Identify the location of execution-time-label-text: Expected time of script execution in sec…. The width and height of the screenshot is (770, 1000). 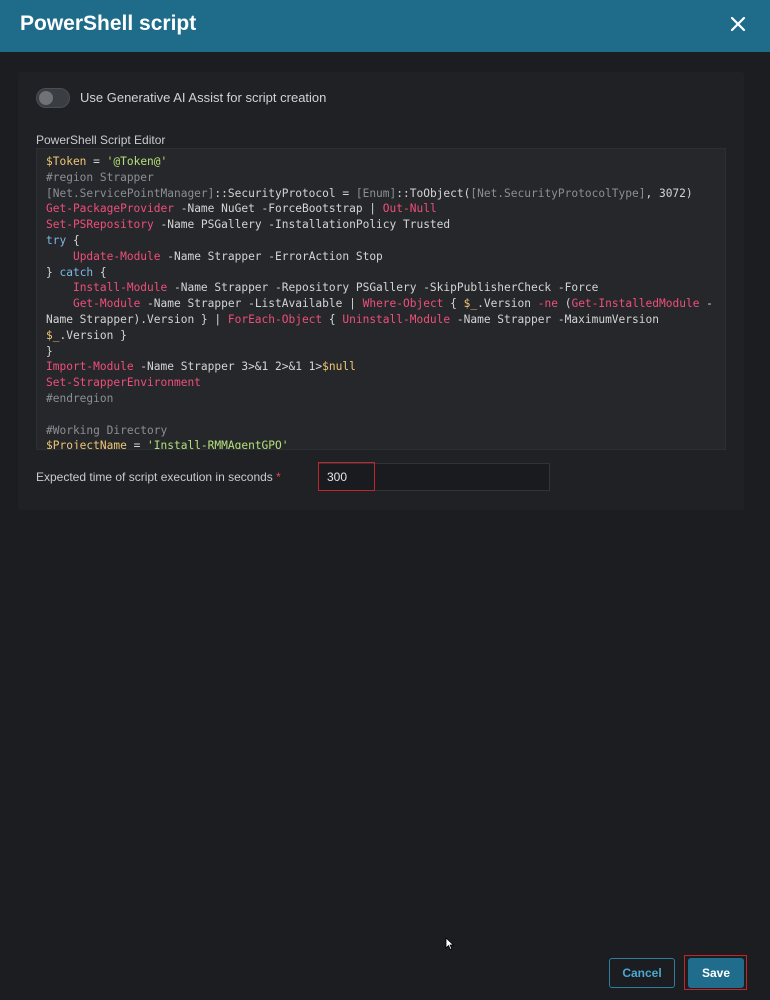
(154, 477).